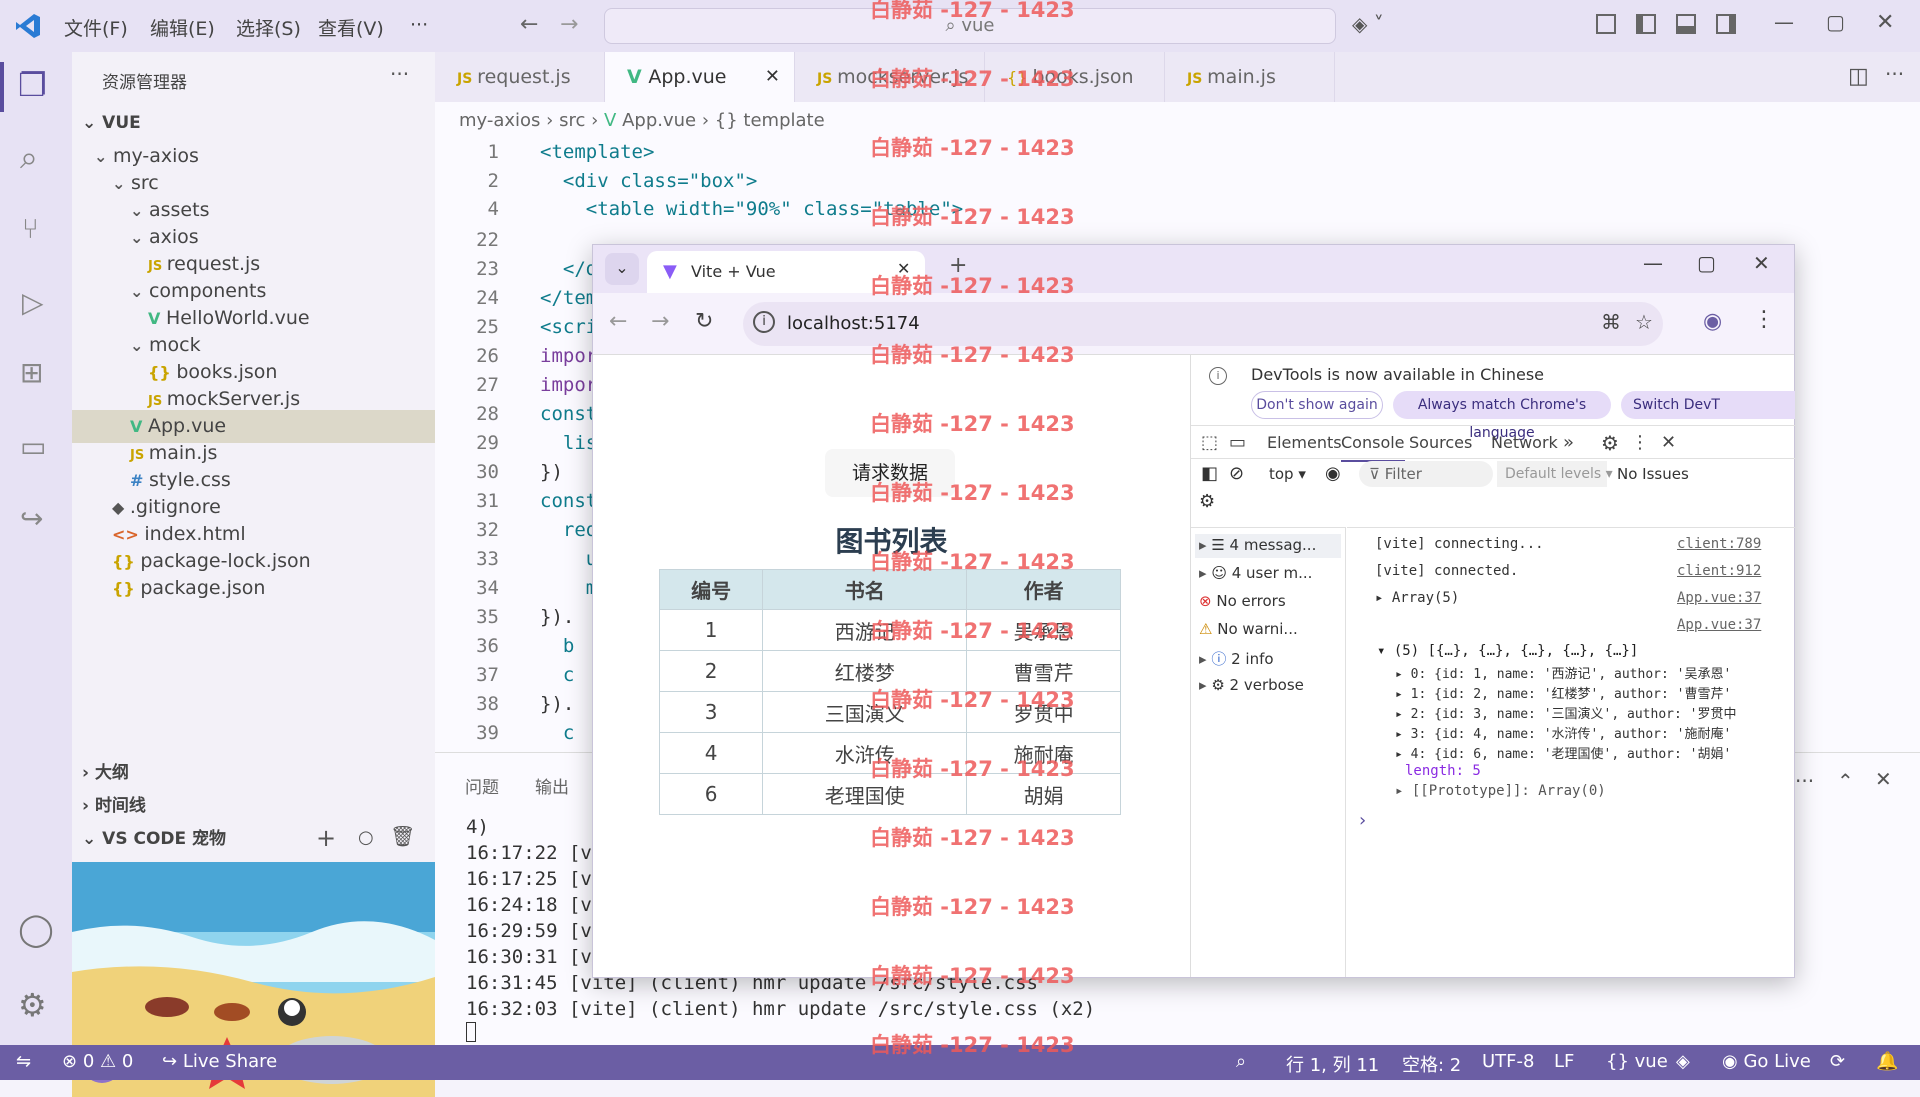  Describe the element at coordinates (1708, 405) in the screenshot. I see `switch-devtools-button: Switch DevT` at that location.